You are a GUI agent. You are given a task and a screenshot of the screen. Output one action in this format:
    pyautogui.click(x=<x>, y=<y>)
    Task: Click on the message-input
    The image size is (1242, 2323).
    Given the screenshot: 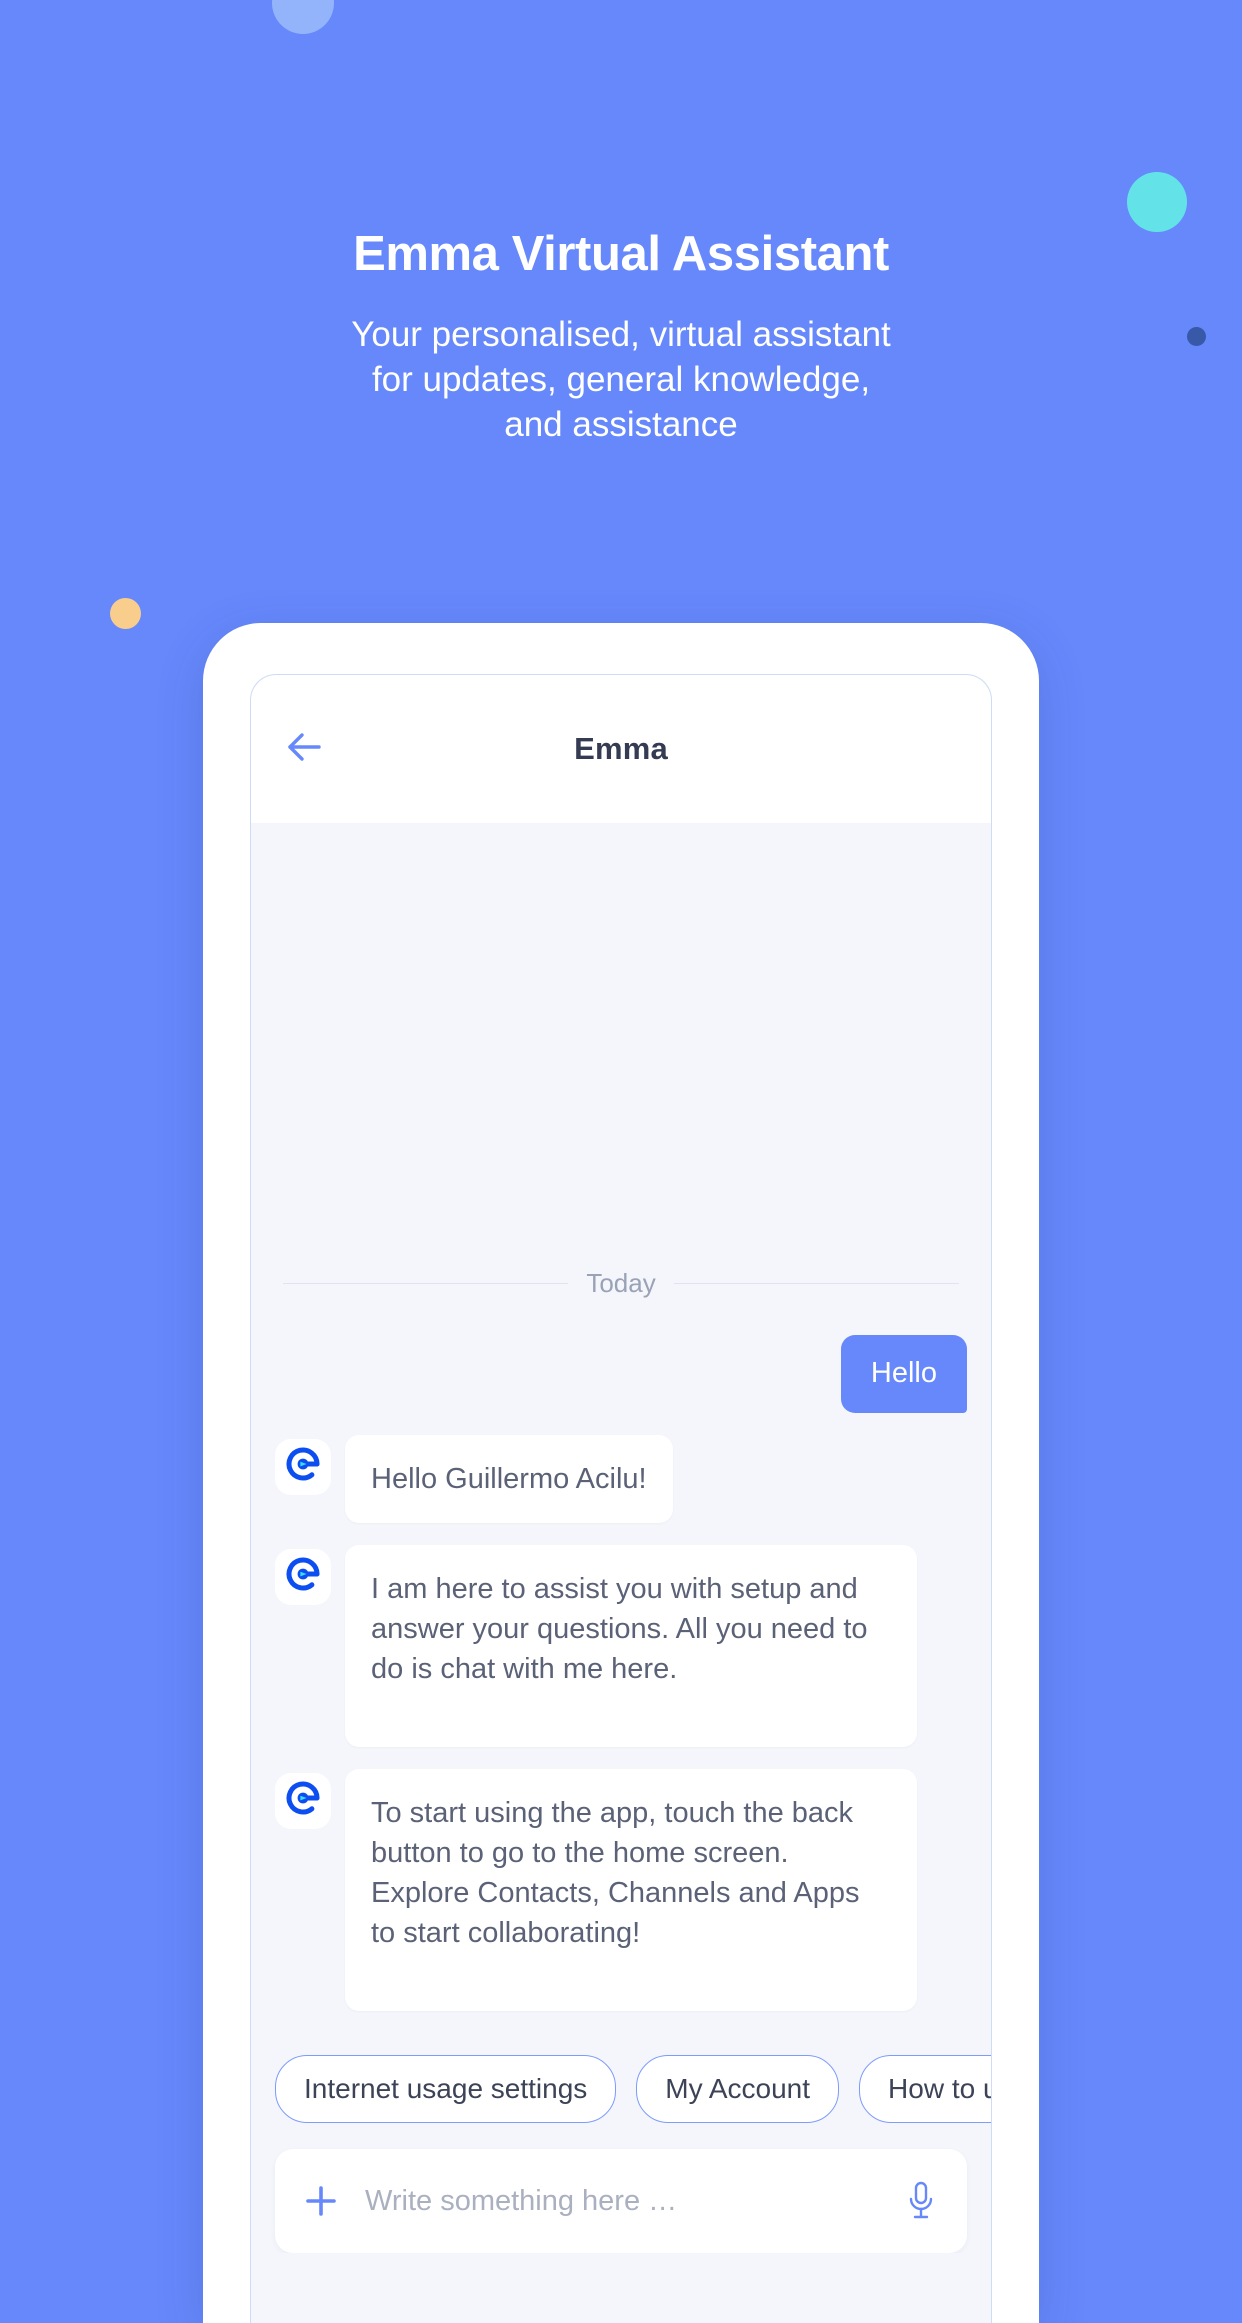 What is the action you would take?
    pyautogui.click(x=632, y=2201)
    